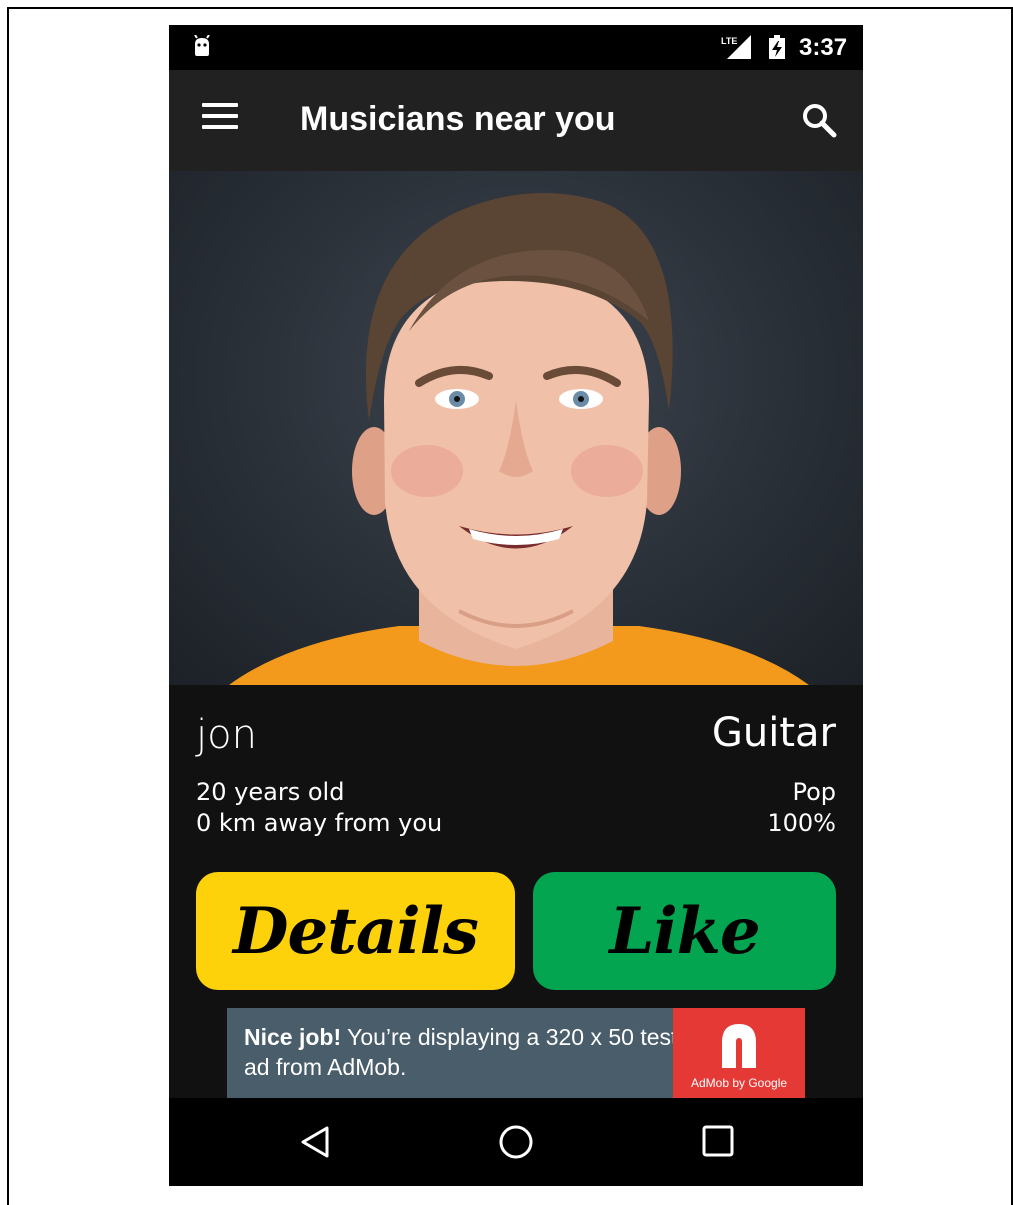 The height and width of the screenshot is (1205, 1013). What do you see at coordinates (226, 735) in the screenshot?
I see `musician-name: jon` at bounding box center [226, 735].